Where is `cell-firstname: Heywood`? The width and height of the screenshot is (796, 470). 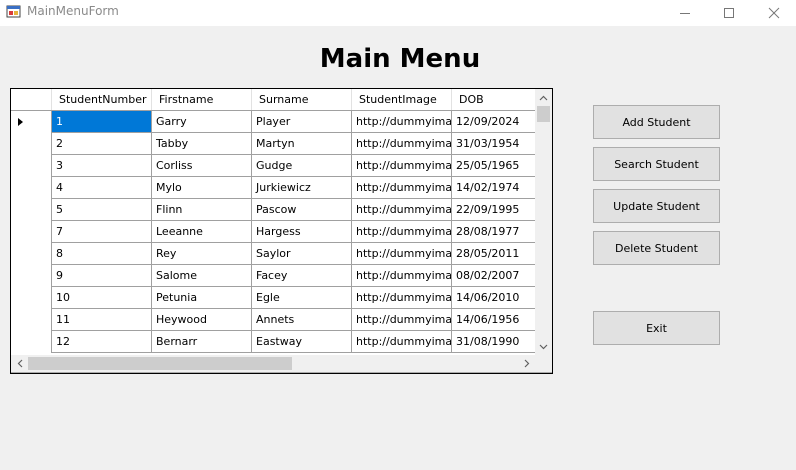
cell-firstname: Heywood is located at coordinates (202, 319).